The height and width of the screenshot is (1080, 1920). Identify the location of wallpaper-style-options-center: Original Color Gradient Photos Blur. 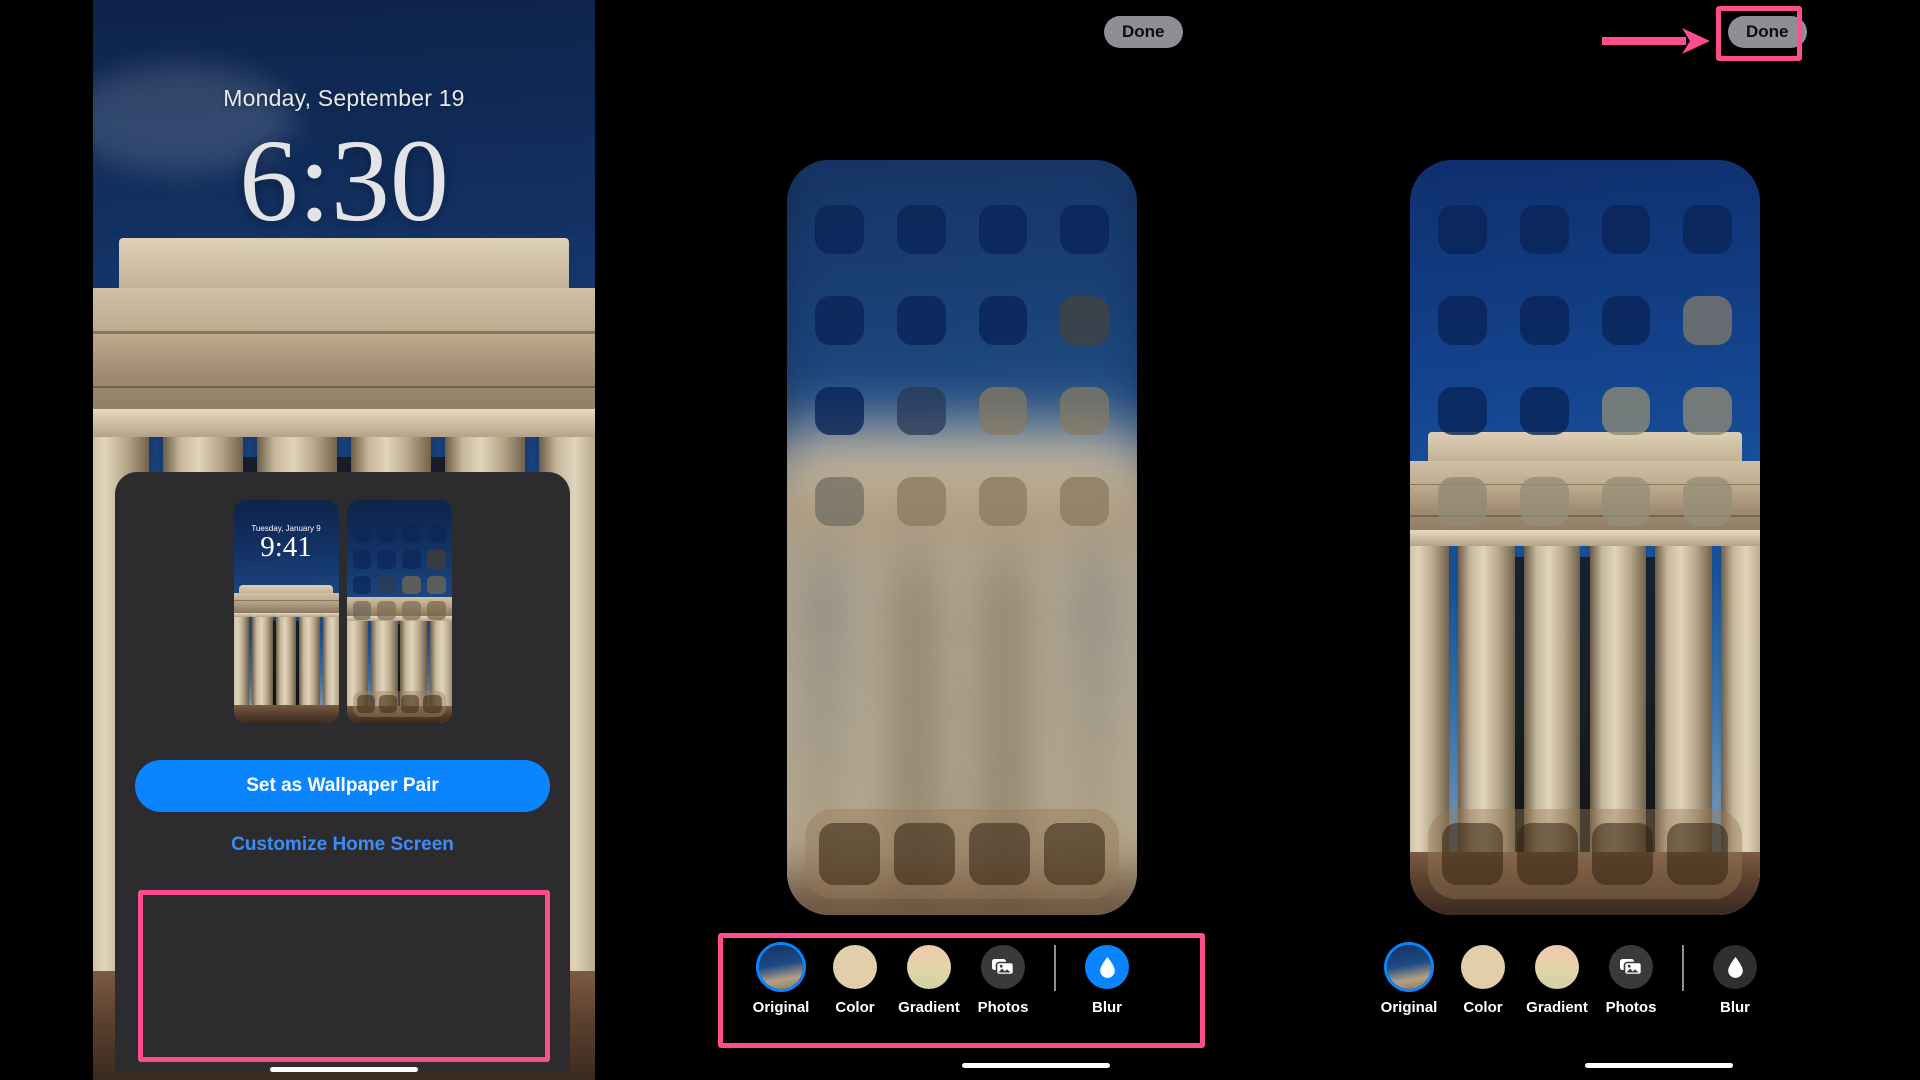
(944, 980).